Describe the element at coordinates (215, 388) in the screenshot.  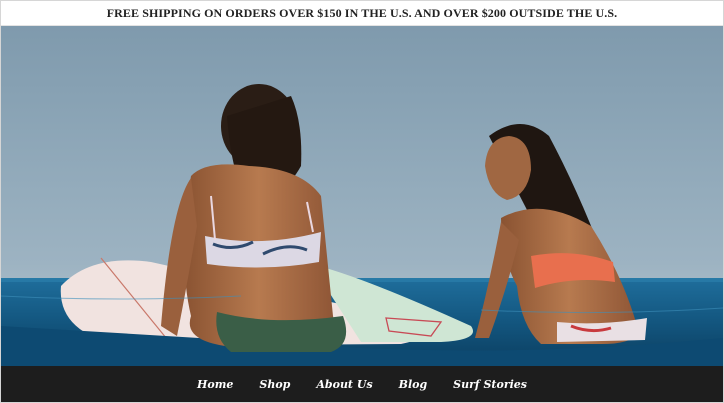
I see `nav-item-home: Home` at that location.